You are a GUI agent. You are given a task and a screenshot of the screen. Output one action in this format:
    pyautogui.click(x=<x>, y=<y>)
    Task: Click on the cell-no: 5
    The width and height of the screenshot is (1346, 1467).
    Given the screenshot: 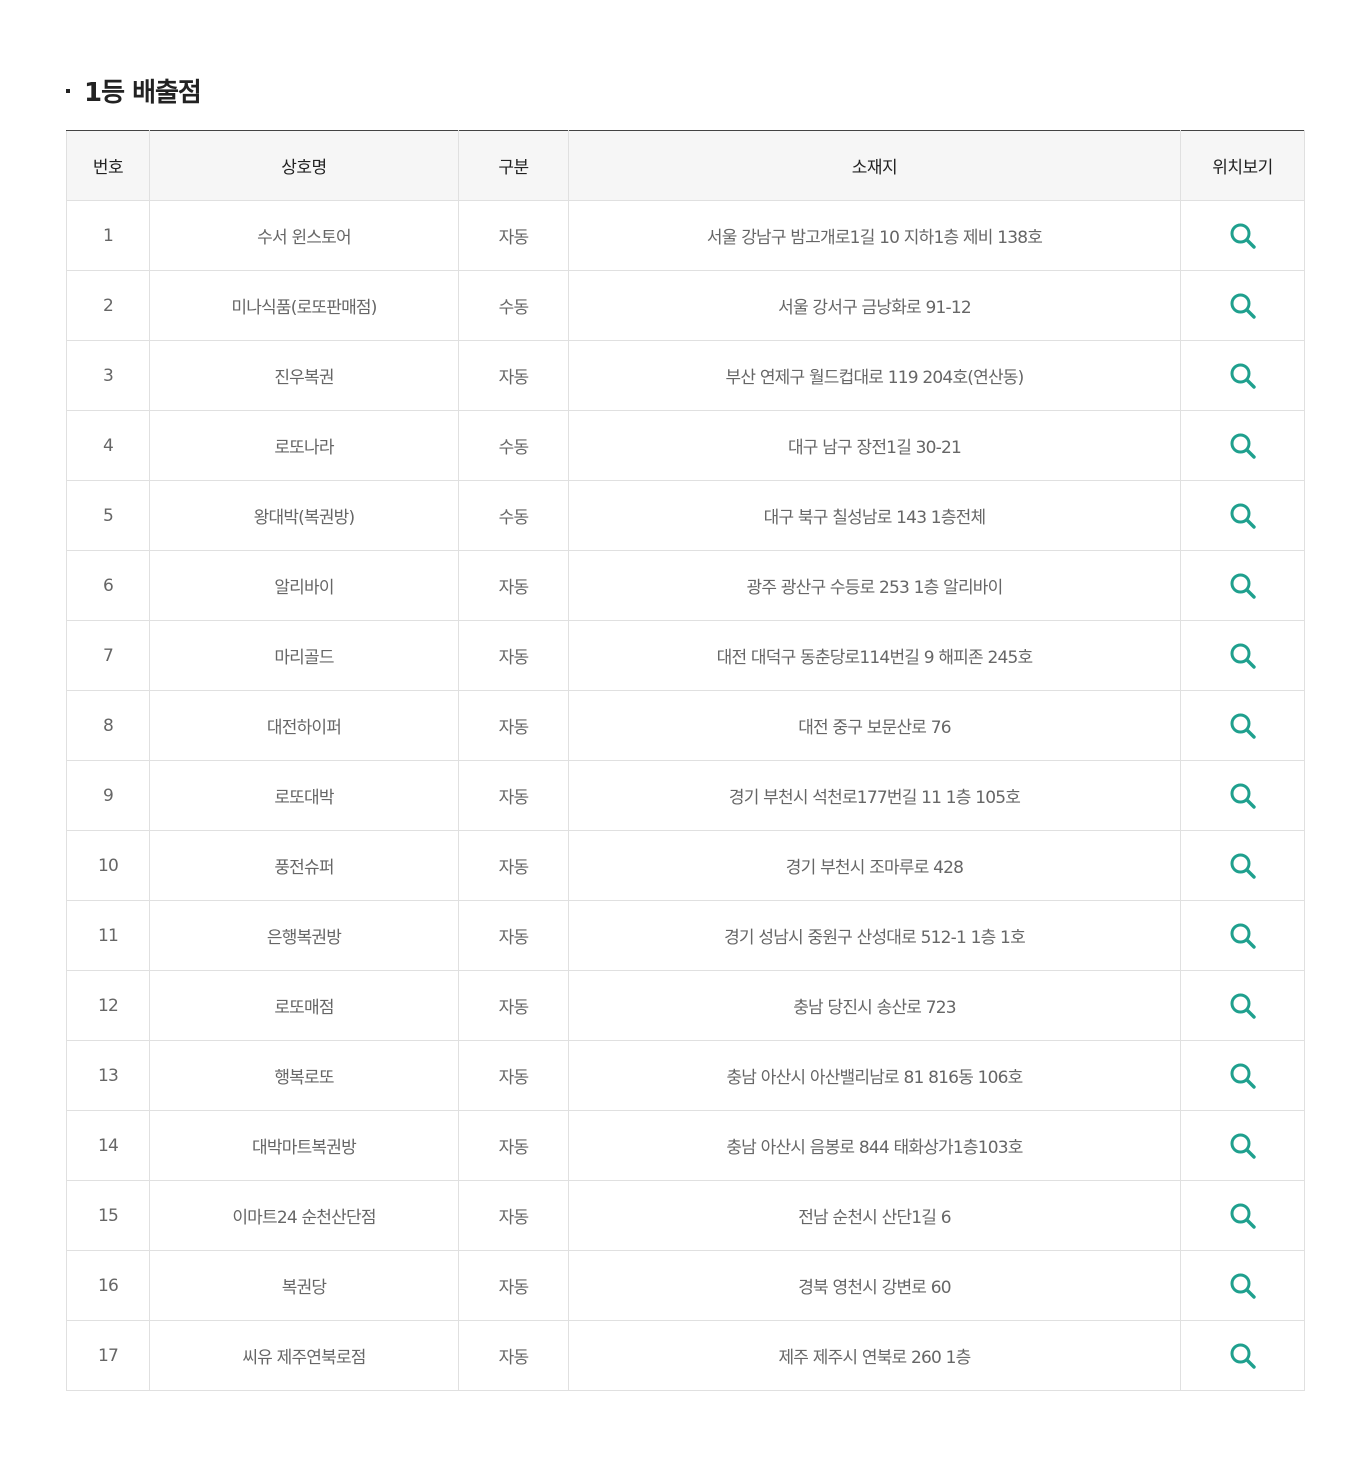 What is the action you would take?
    pyautogui.click(x=108, y=515)
    